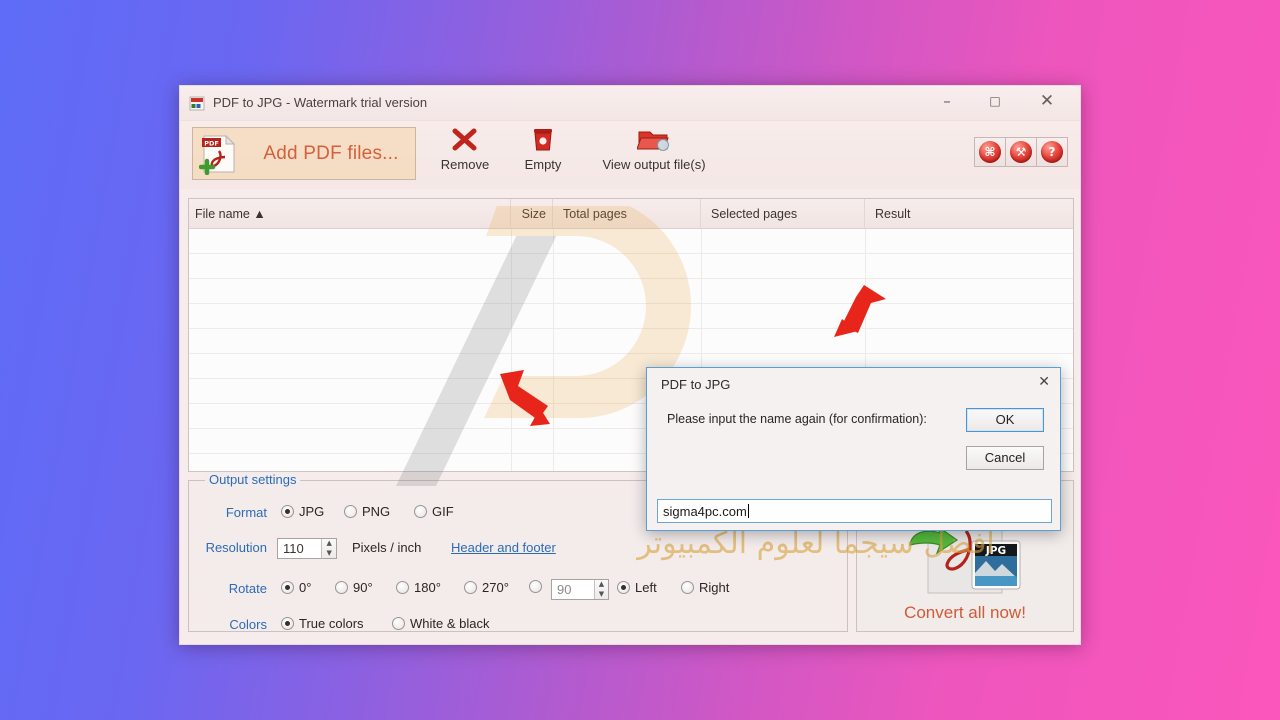  I want to click on column-header-selected-pages: Selected pages, so click(783, 213).